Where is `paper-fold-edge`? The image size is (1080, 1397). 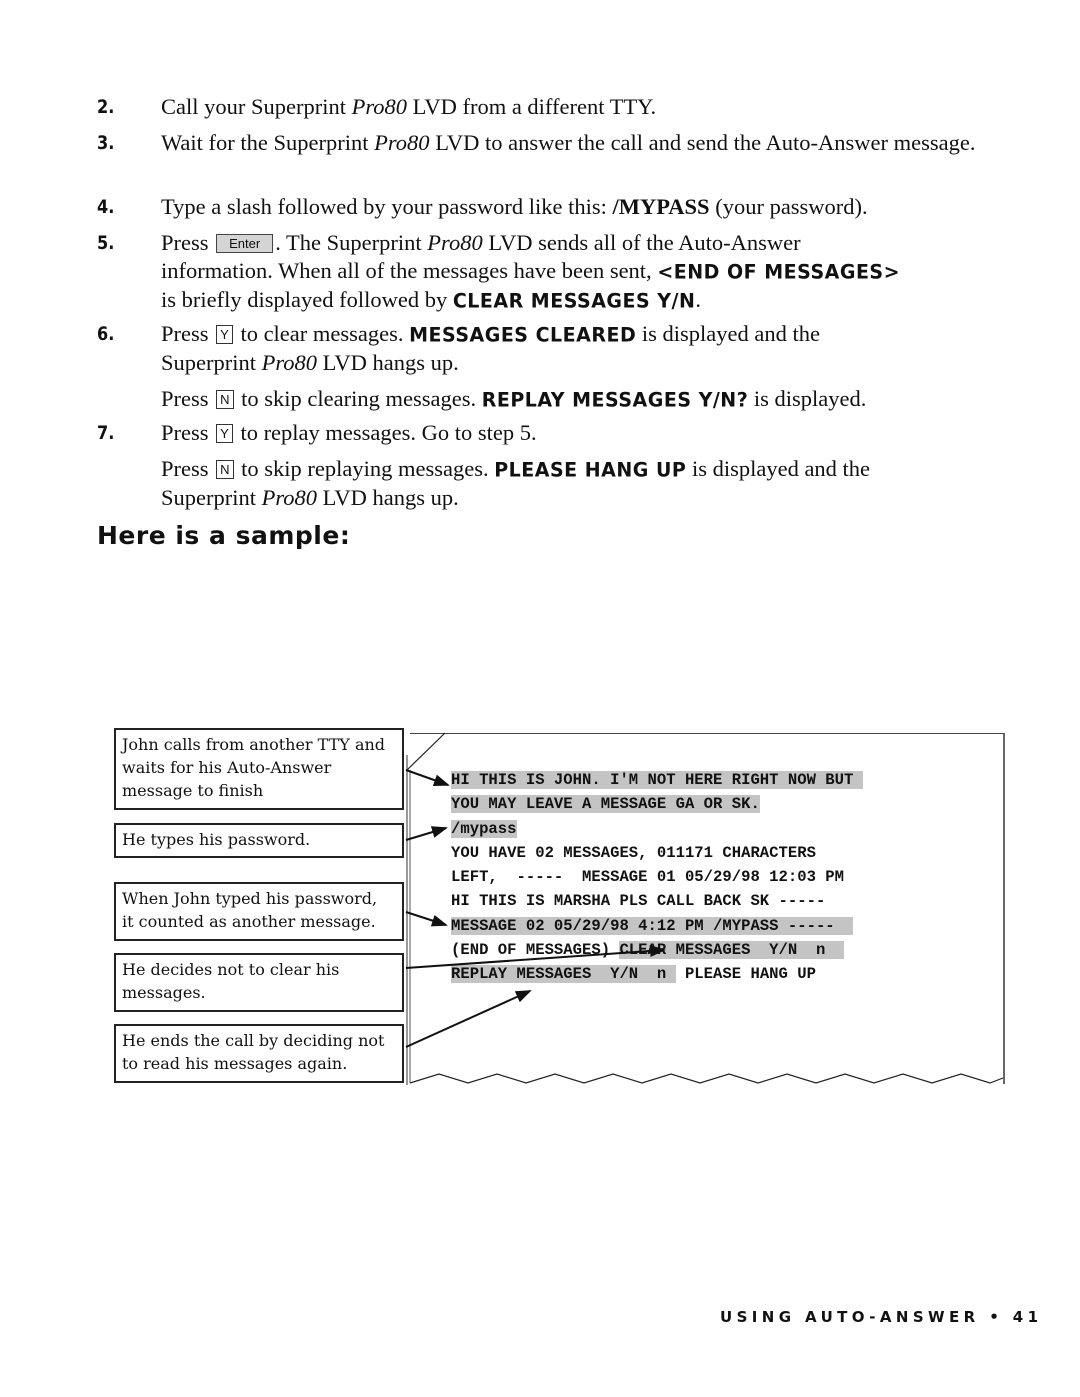
paper-fold-edge is located at coordinates (426, 751).